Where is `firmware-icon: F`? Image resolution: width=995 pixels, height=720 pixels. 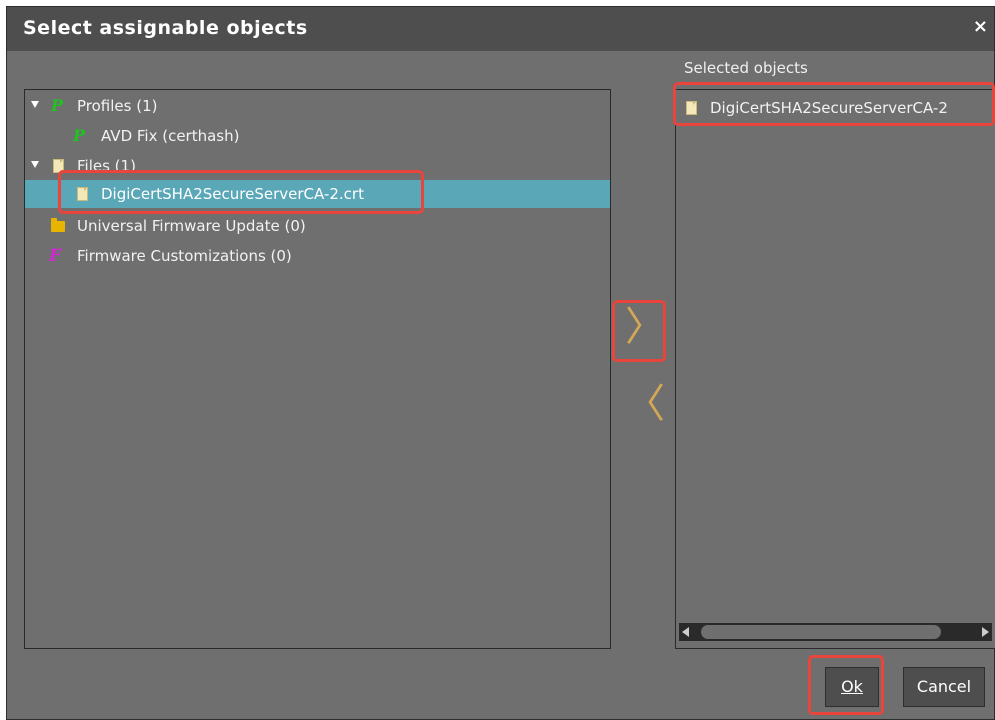
firmware-icon: F is located at coordinates (55, 256).